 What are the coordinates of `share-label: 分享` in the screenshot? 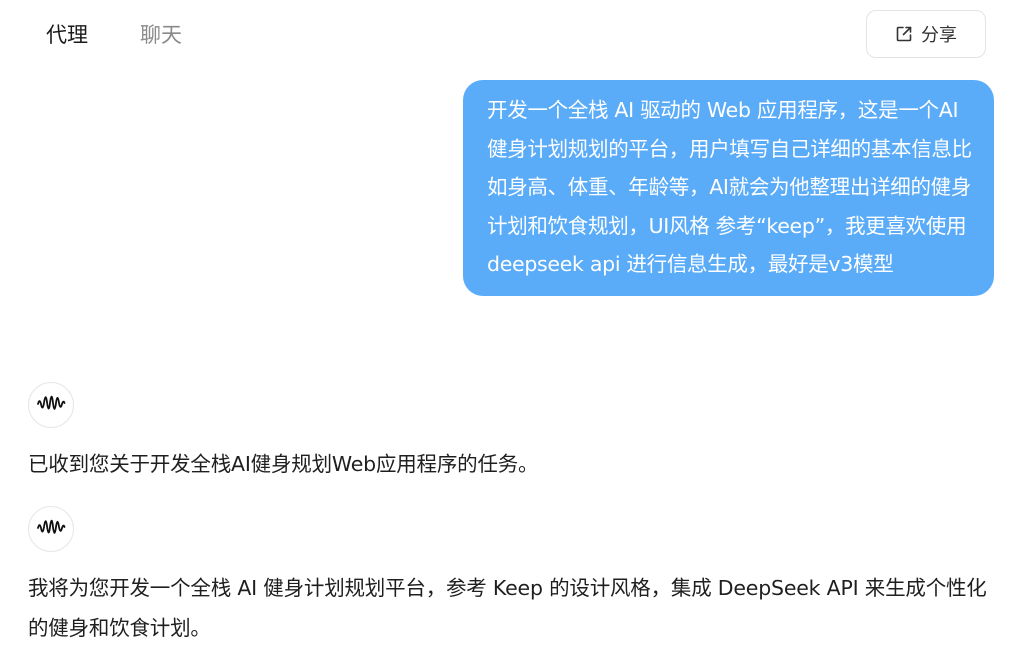 It's located at (939, 35).